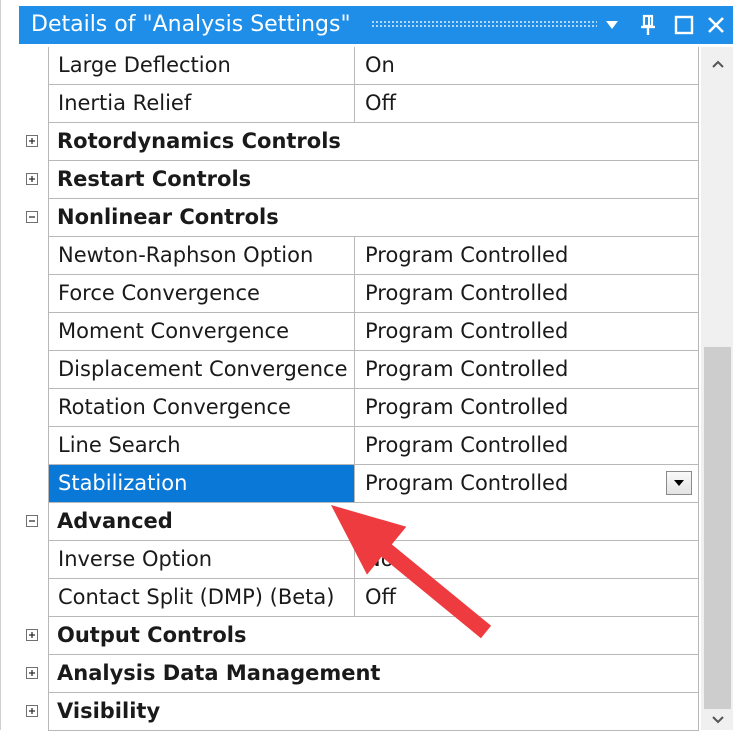  I want to click on property-row: Inverse Option No, so click(359, 560).